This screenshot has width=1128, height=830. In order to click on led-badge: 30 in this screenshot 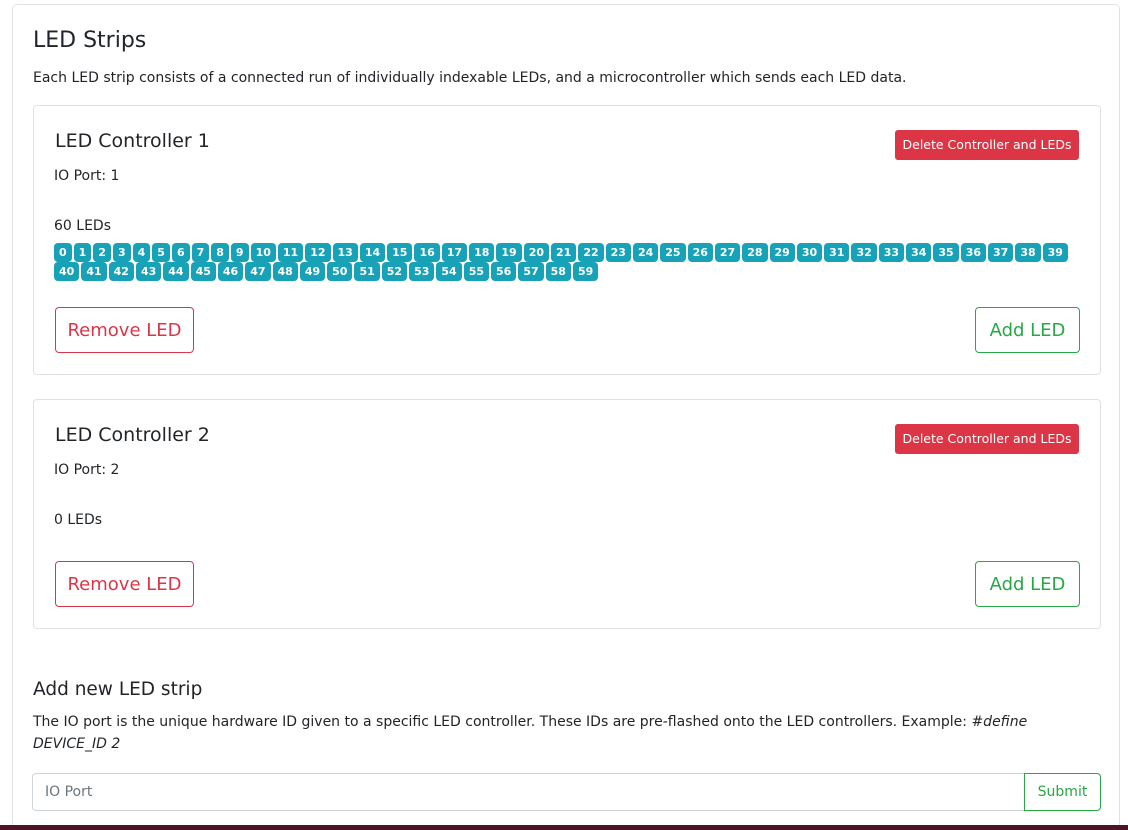, I will do `click(809, 252)`.